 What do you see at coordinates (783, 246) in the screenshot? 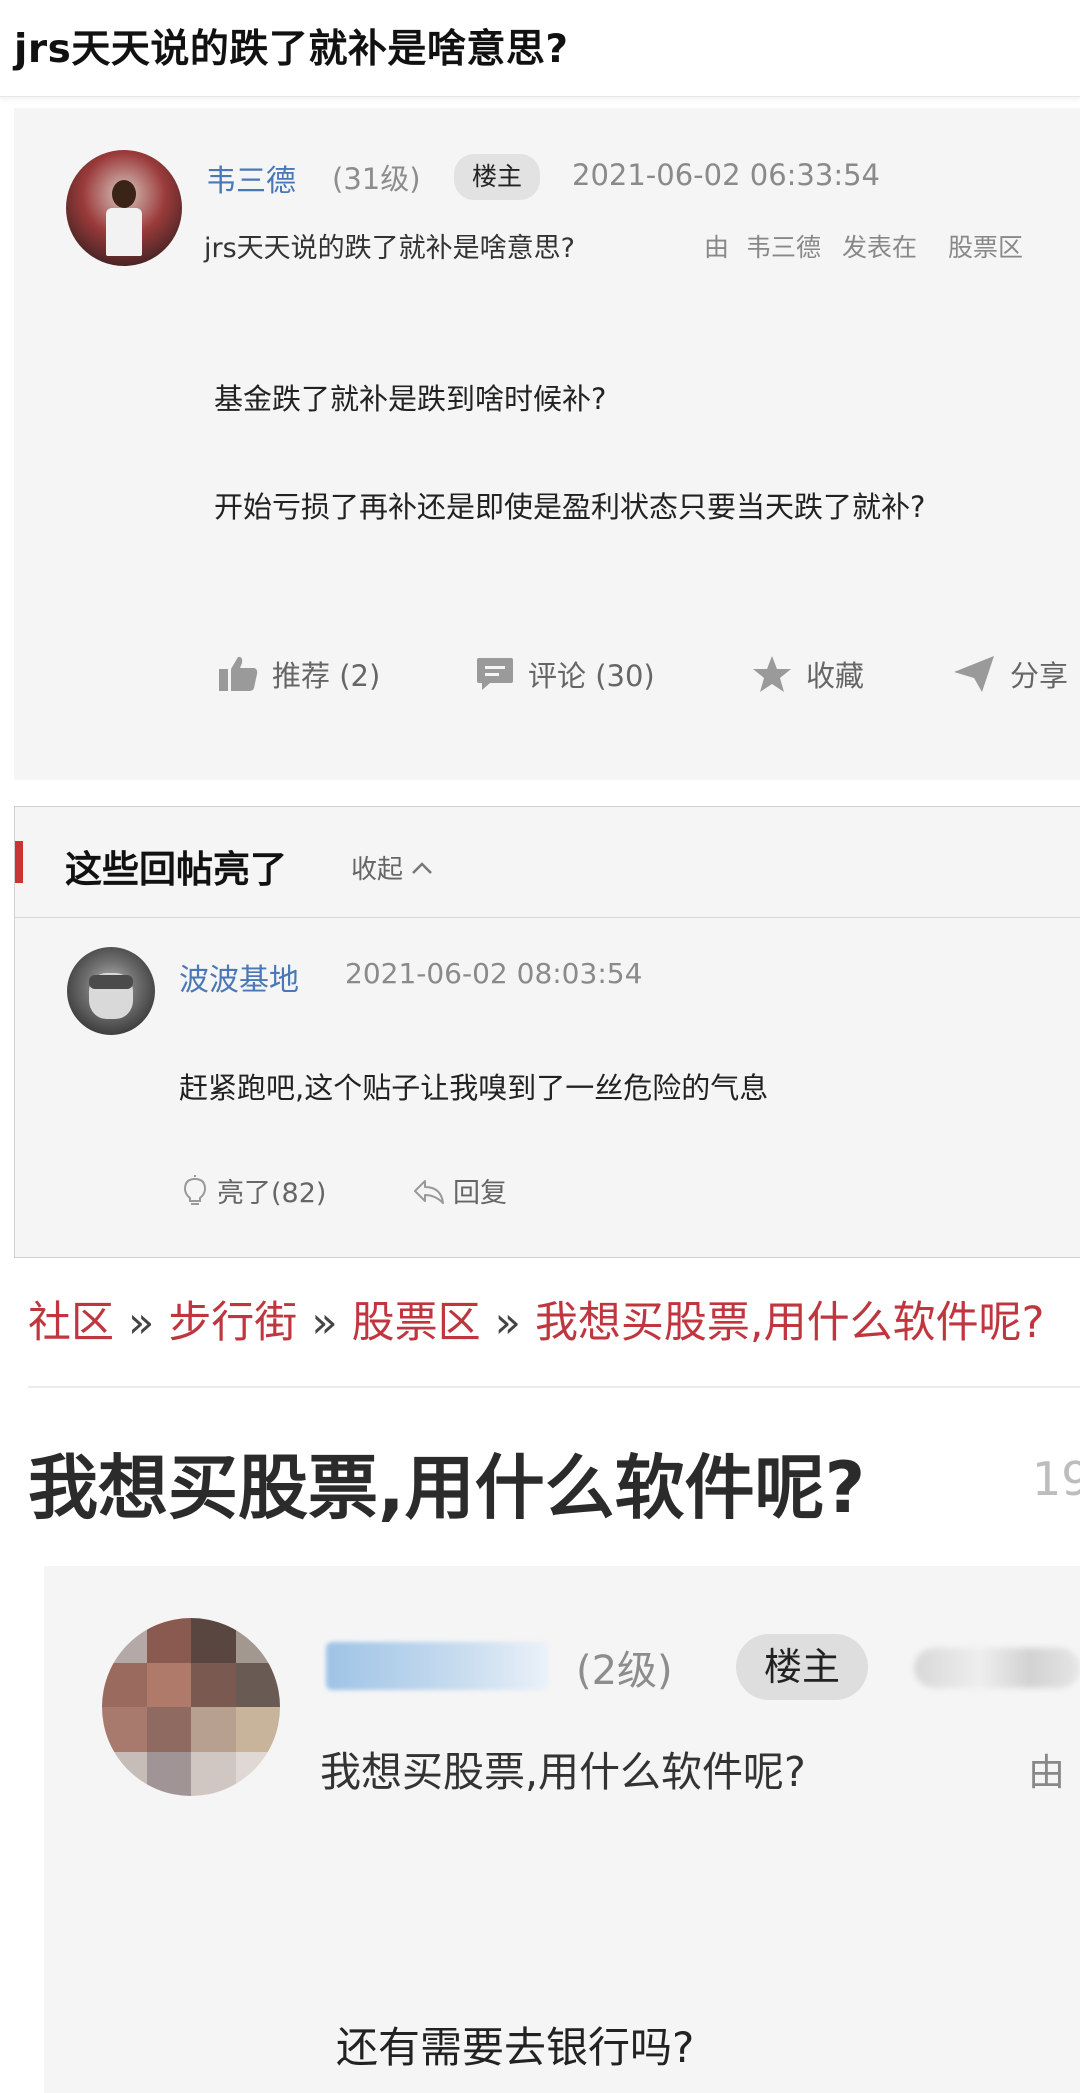
I see `meta-author: 韦三德` at bounding box center [783, 246].